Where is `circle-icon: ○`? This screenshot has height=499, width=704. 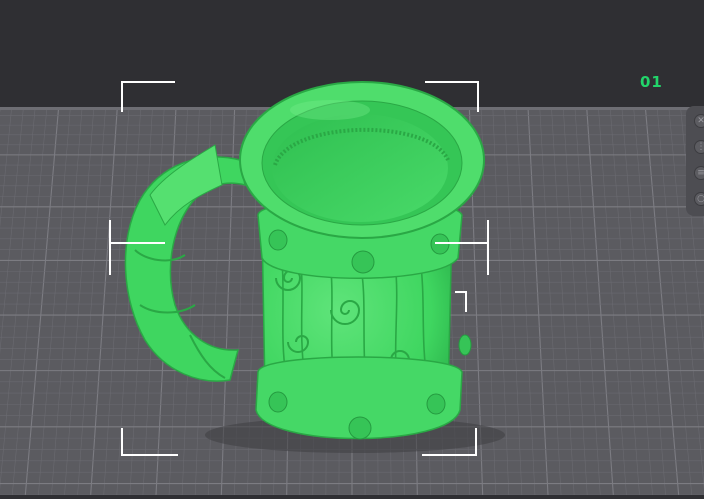 circle-icon: ○ is located at coordinates (699, 199).